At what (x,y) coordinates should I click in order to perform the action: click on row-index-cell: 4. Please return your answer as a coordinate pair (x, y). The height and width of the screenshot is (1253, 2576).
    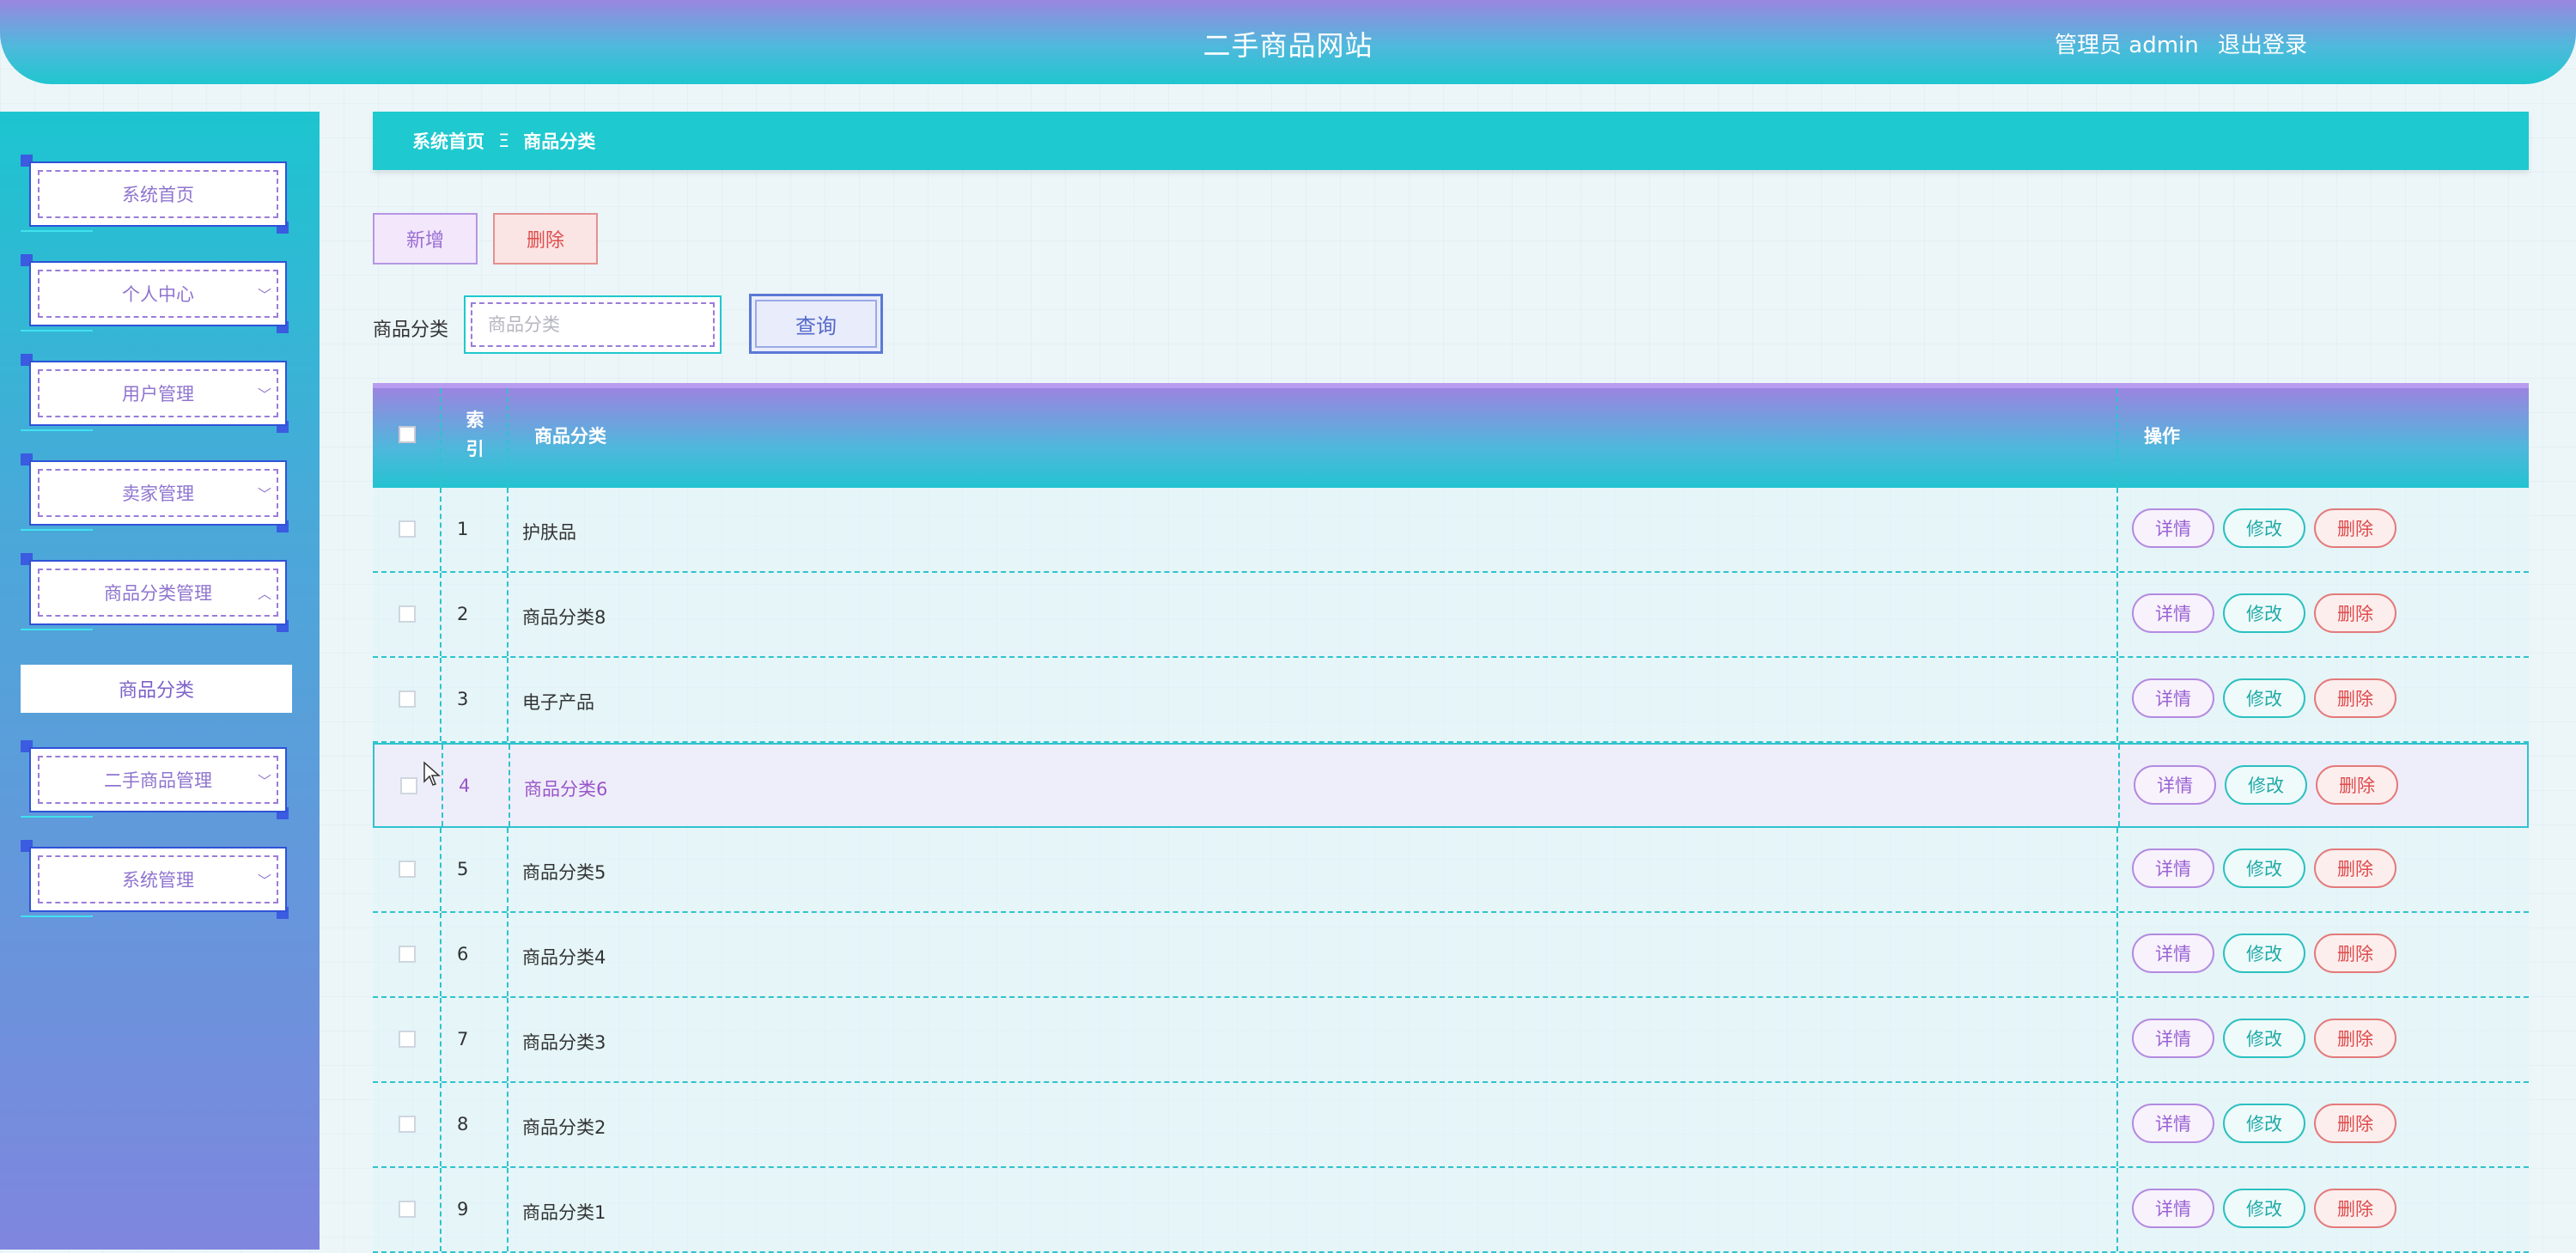
    Looking at the image, I should click on (476, 785).